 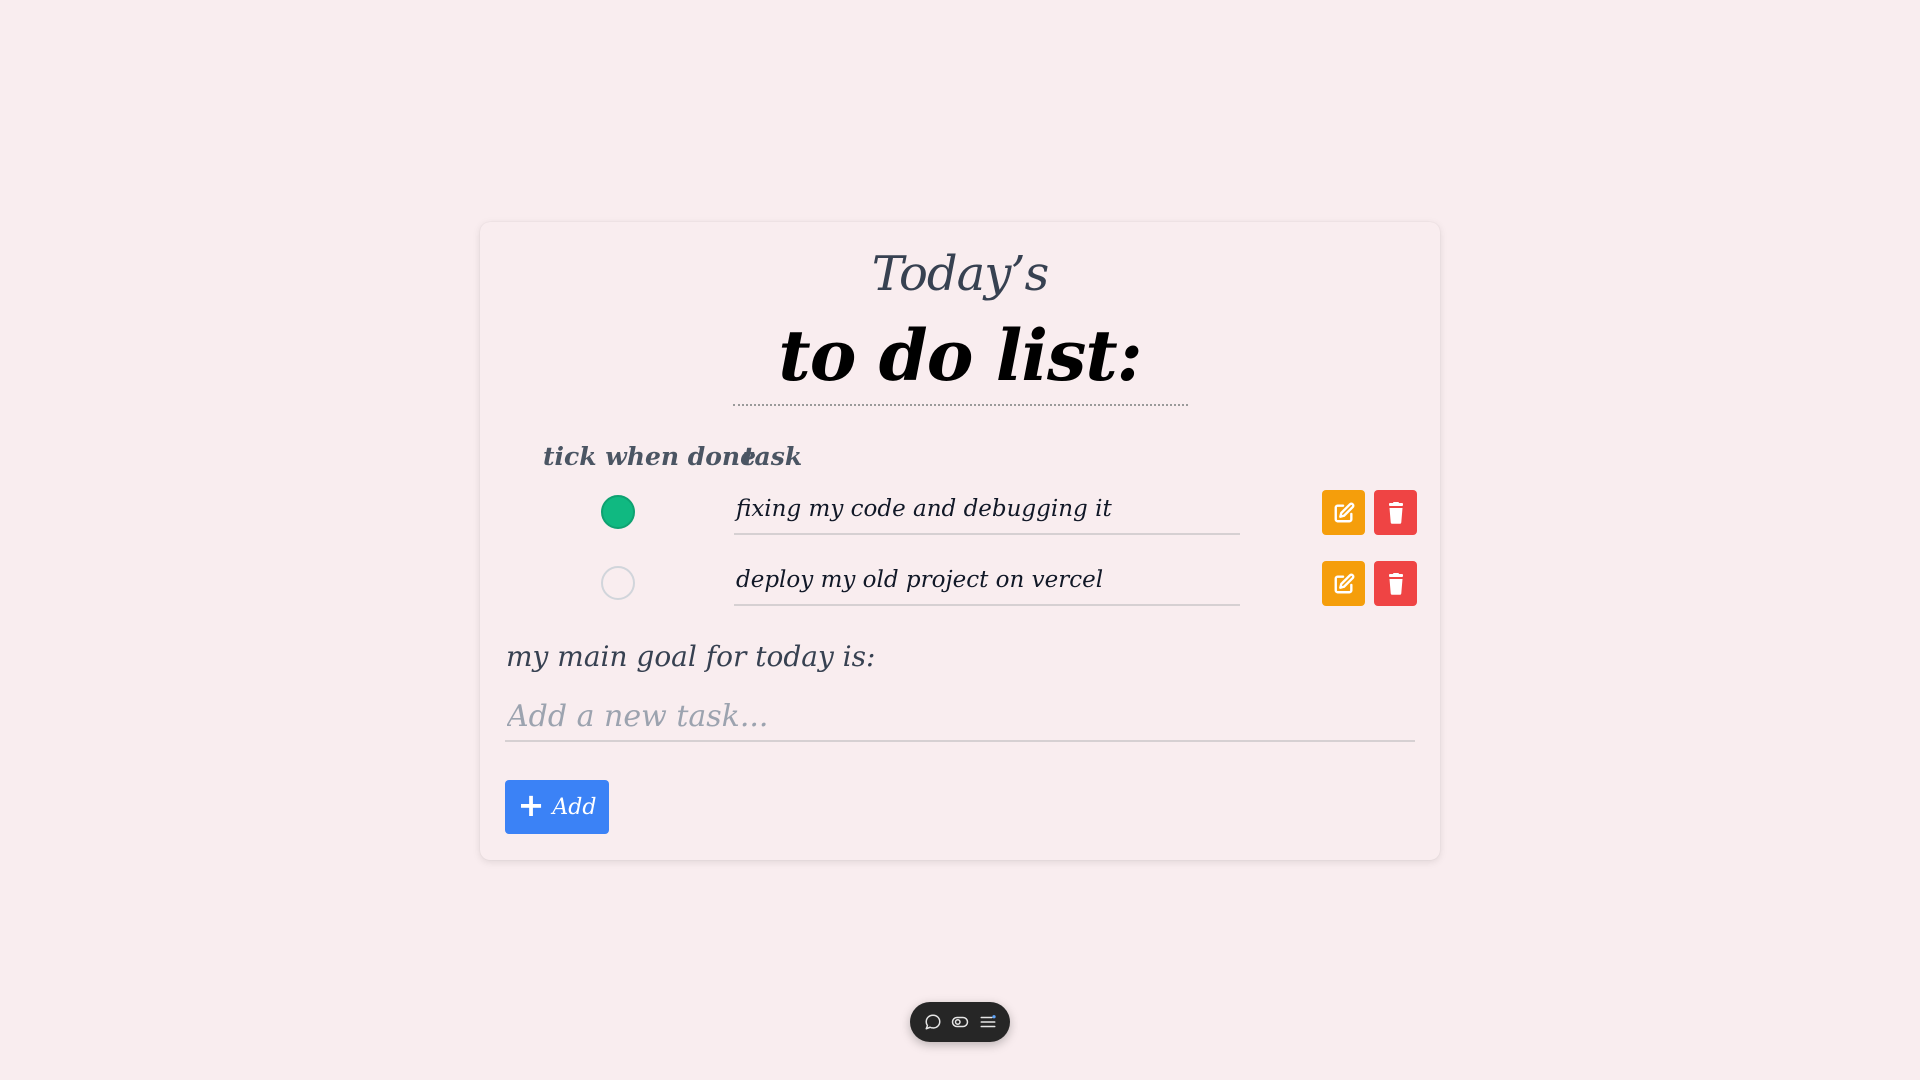 What do you see at coordinates (987, 583) in the screenshot?
I see `task-text: deploy my old project on vercel` at bounding box center [987, 583].